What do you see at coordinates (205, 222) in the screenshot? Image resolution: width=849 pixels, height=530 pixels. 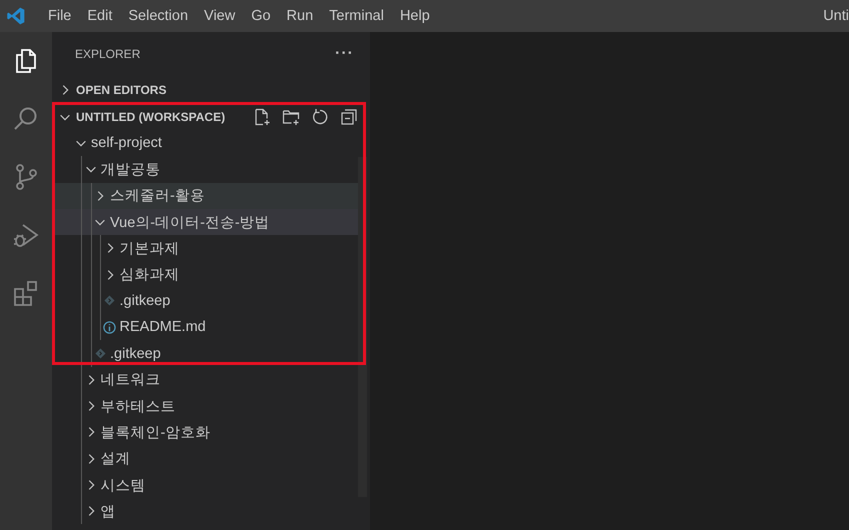 I see `tree-item: Vue의-데이터-전송-방법` at bounding box center [205, 222].